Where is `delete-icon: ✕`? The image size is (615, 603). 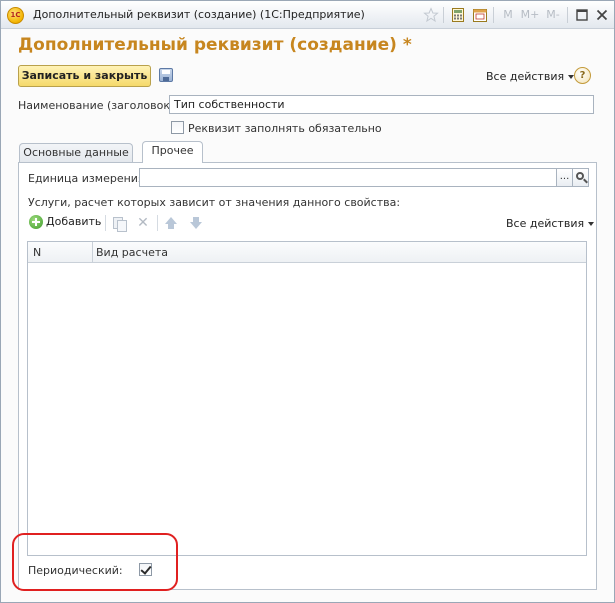
delete-icon: ✕ is located at coordinates (143, 223).